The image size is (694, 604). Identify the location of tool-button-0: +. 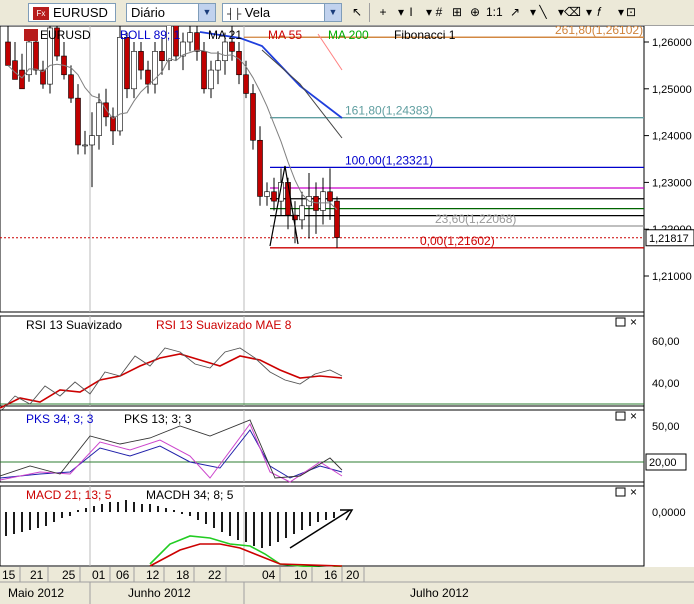
(383, 12).